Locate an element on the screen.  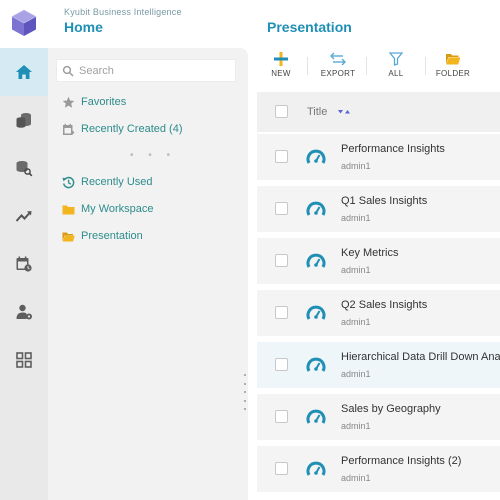
database-icon is located at coordinates (23, 120).